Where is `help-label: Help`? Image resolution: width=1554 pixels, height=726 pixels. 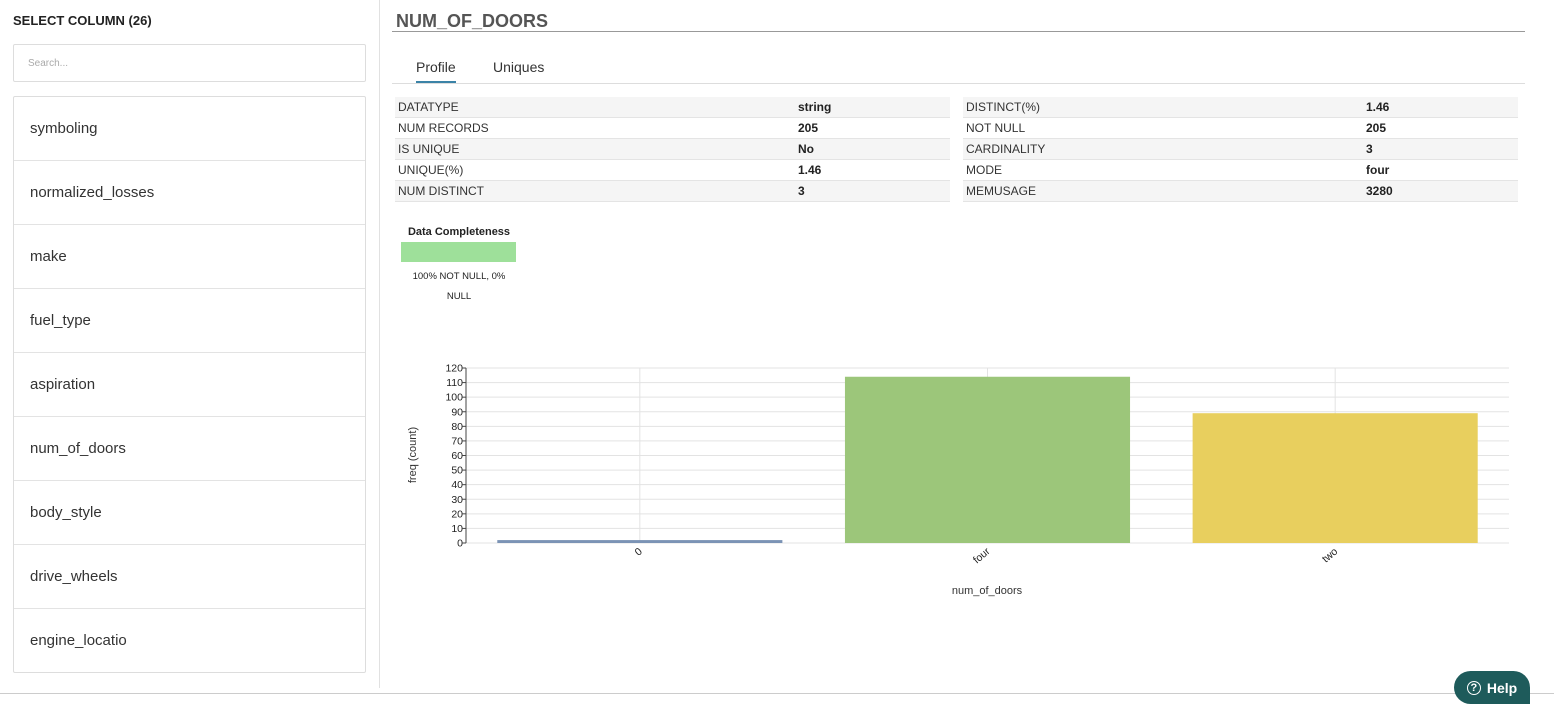 help-label: Help is located at coordinates (1502, 687).